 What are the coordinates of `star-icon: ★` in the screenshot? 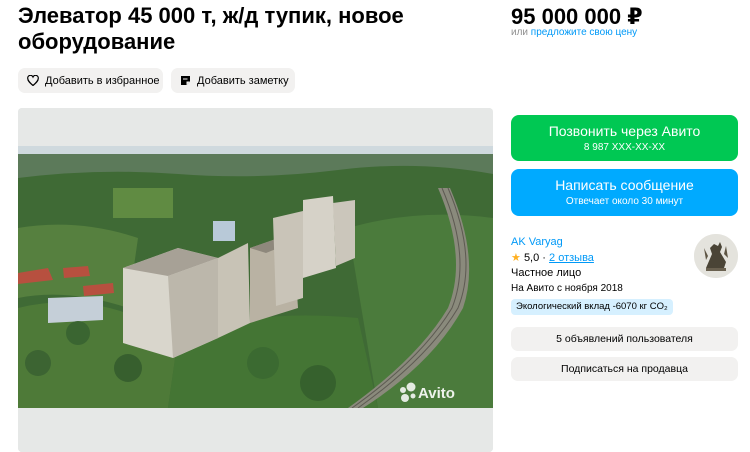 It's located at (516, 258).